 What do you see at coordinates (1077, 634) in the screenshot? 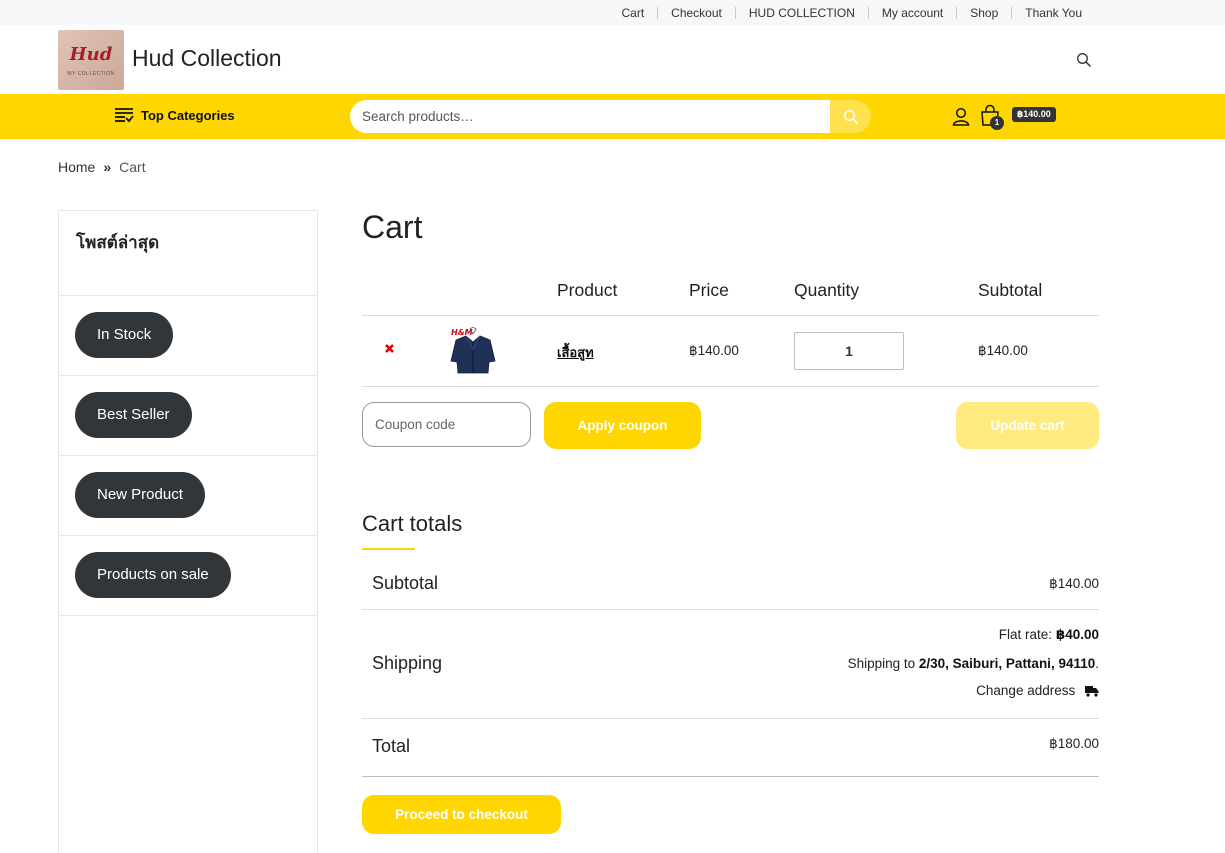
I see `flat-rate-value: ฿40.00` at bounding box center [1077, 634].